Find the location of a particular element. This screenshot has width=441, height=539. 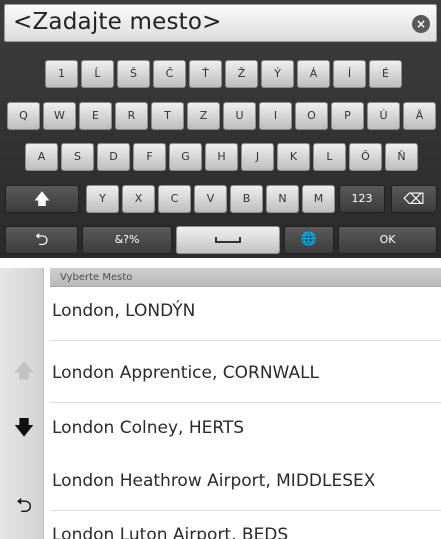

key-u-acute: Ú is located at coordinates (383, 116).